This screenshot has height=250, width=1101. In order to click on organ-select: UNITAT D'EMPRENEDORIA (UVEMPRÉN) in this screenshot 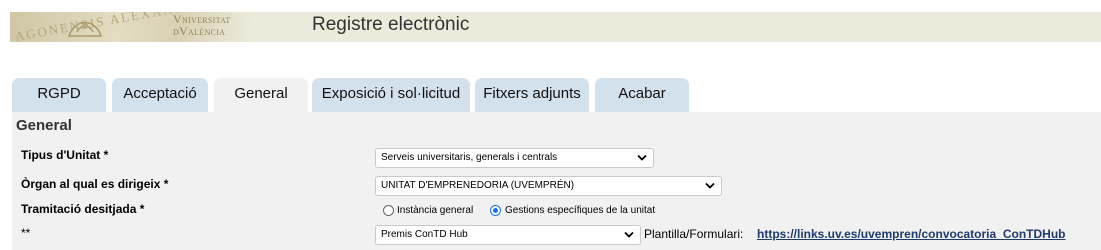, I will do `click(548, 186)`.